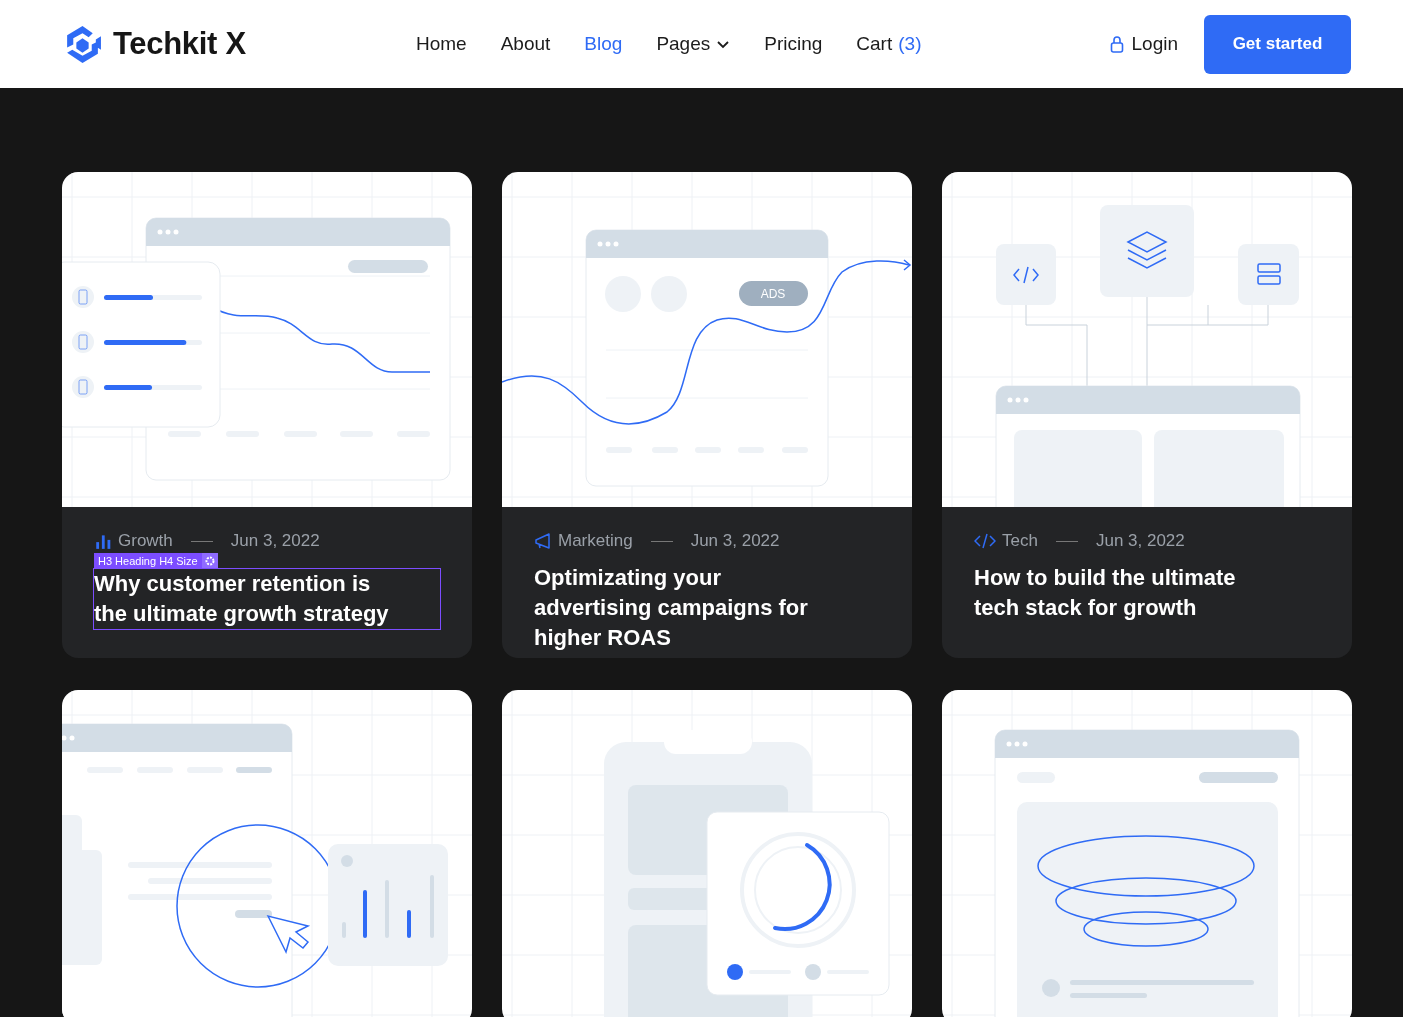  Describe the element at coordinates (441, 44) in the screenshot. I see `nav-link: Home` at that location.